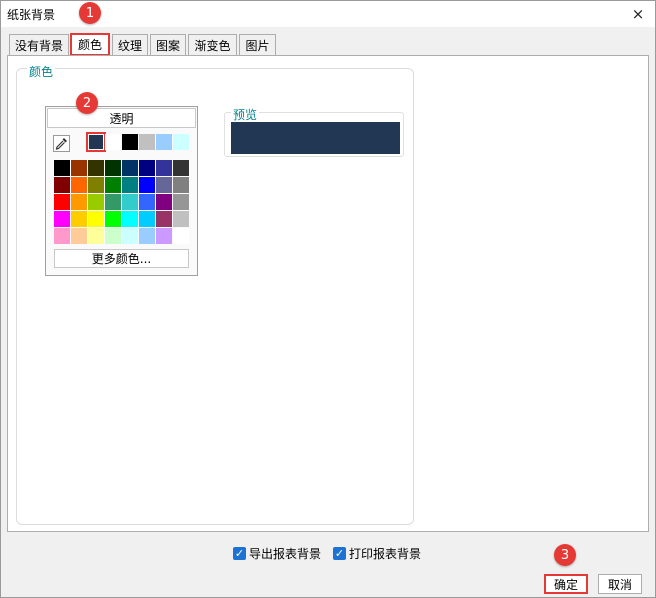 This screenshot has width=656, height=598. I want to click on export-background-label: 导出报表背景, so click(285, 554).